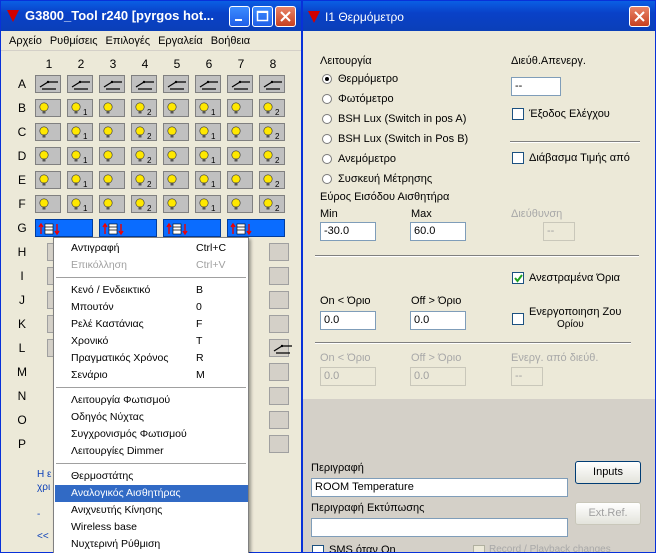  Describe the element at coordinates (536, 86) in the screenshot. I see `deactivation-address-field: --` at that location.